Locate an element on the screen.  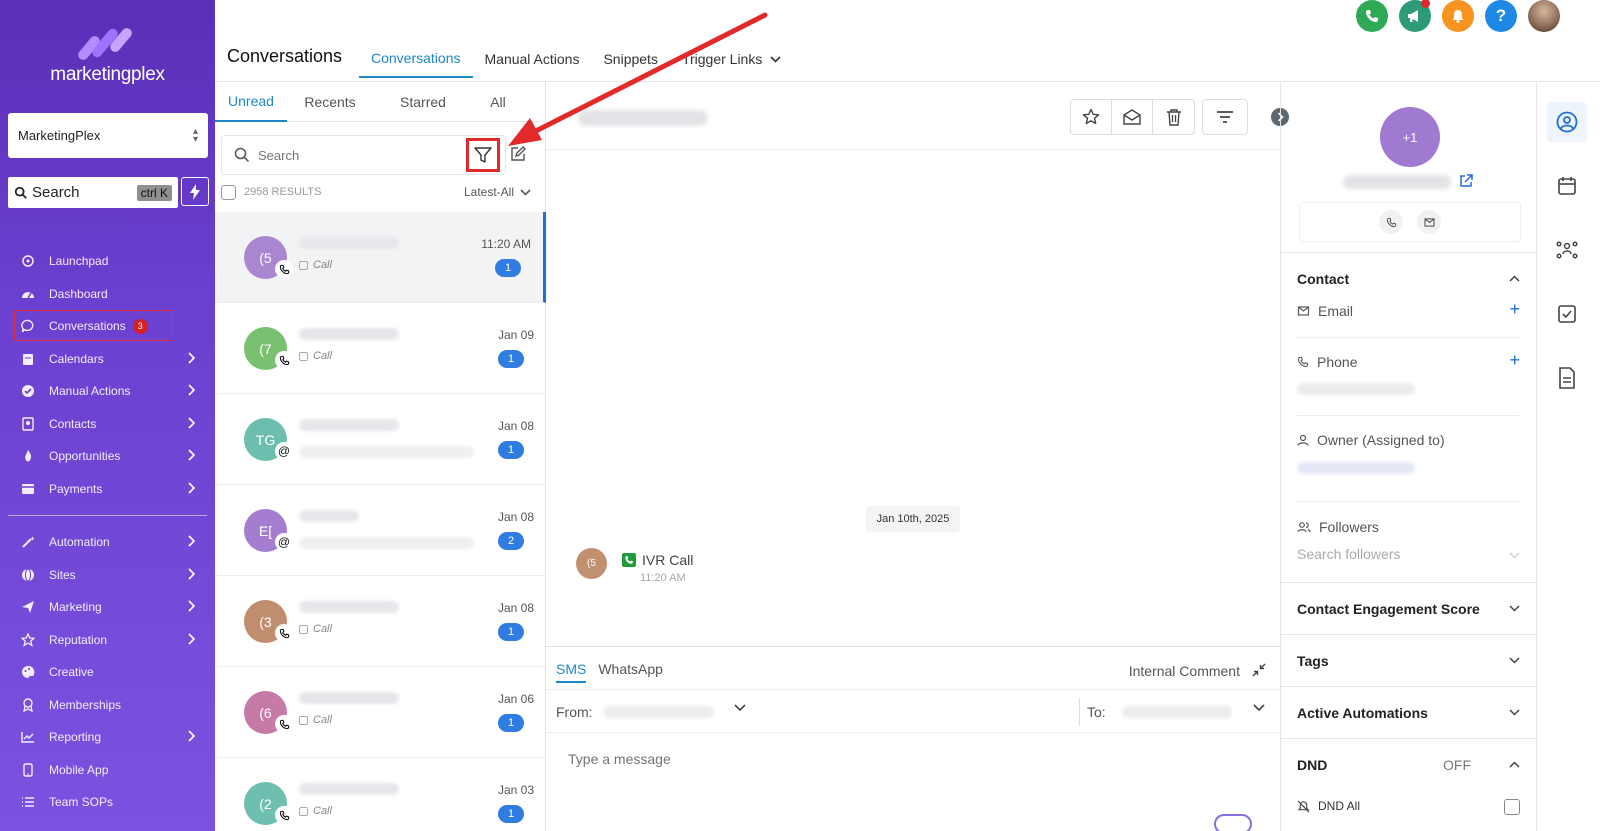
sidebar-item-dashboard: Dashboard is located at coordinates (107, 294).